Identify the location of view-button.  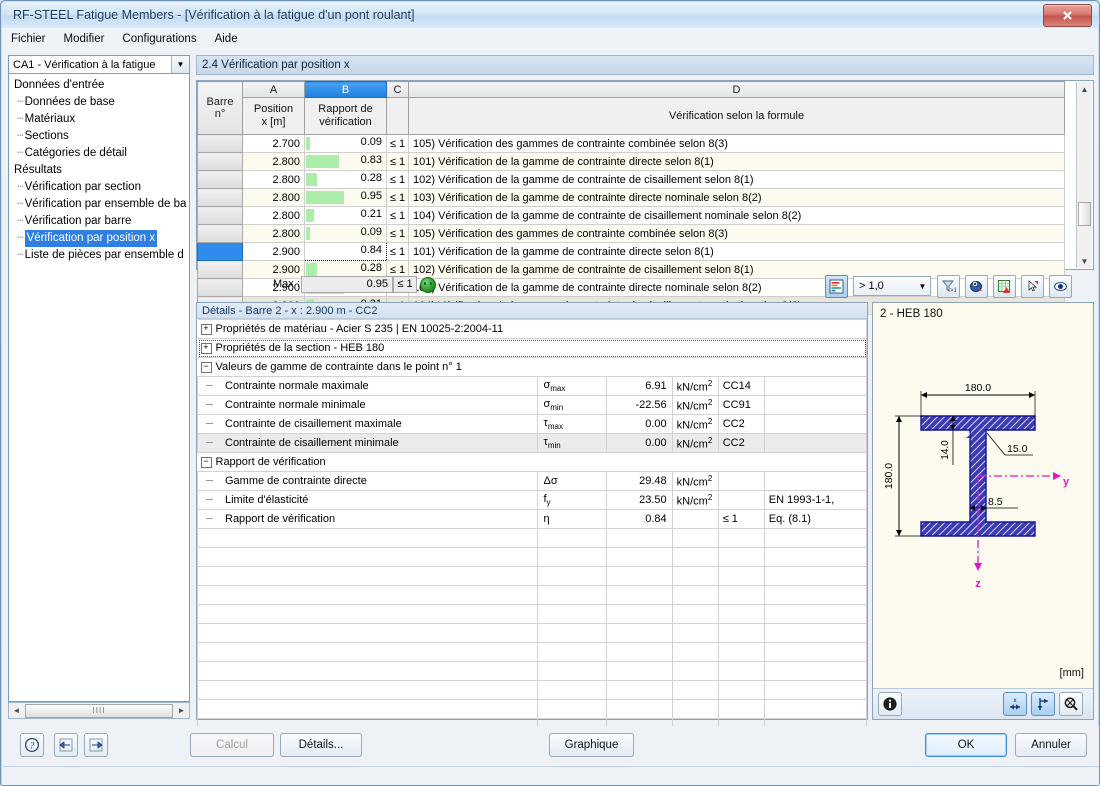
(1060, 286).